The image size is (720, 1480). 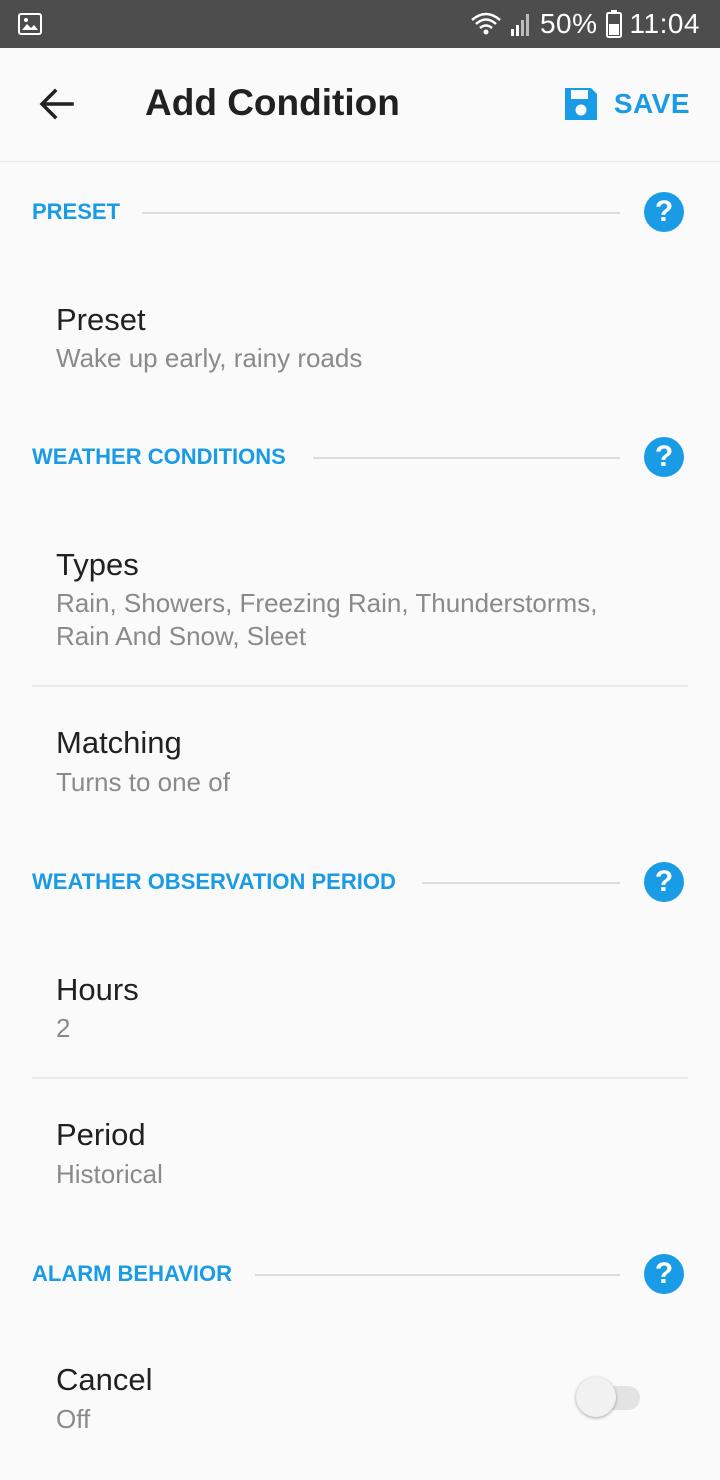 I want to click on section-header-preset: PRESET ?, so click(x=360, y=212).